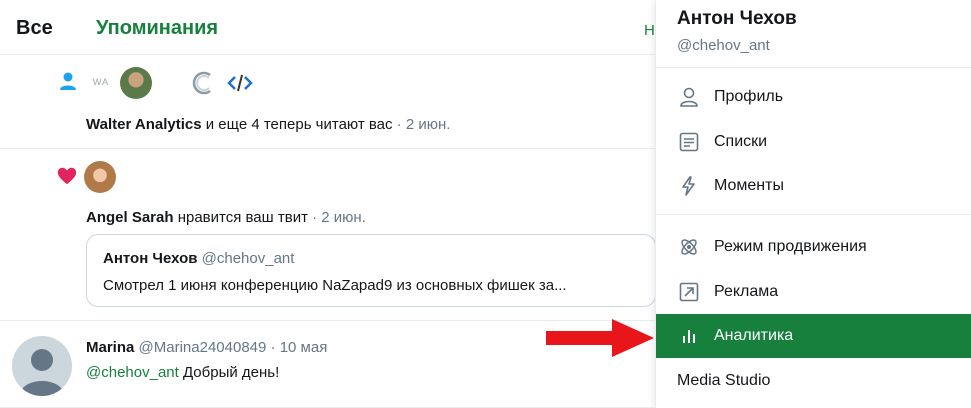 Image resolution: width=971 pixels, height=408 pixels. What do you see at coordinates (737, 19) in the screenshot?
I see `menu-user-name: Антон Чехов` at bounding box center [737, 19].